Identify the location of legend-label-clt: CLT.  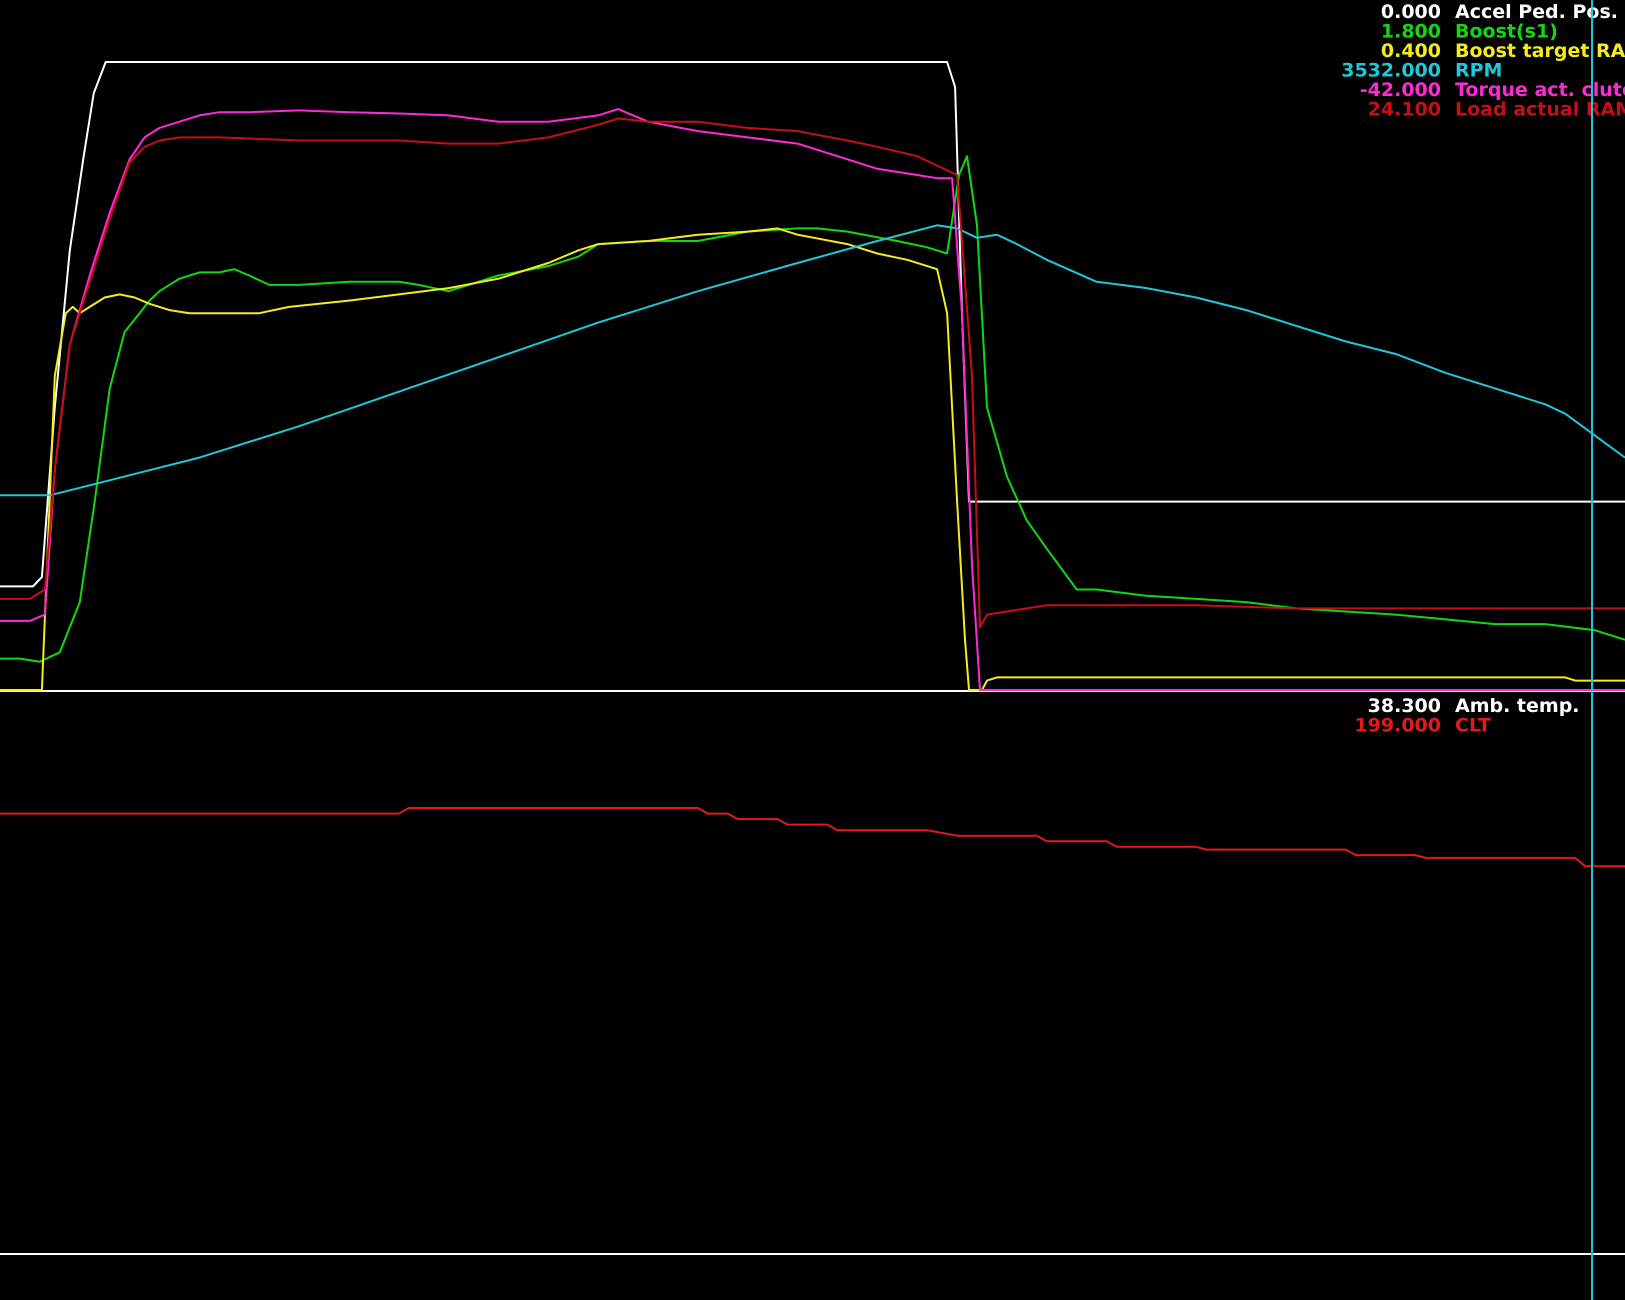
(1473, 726).